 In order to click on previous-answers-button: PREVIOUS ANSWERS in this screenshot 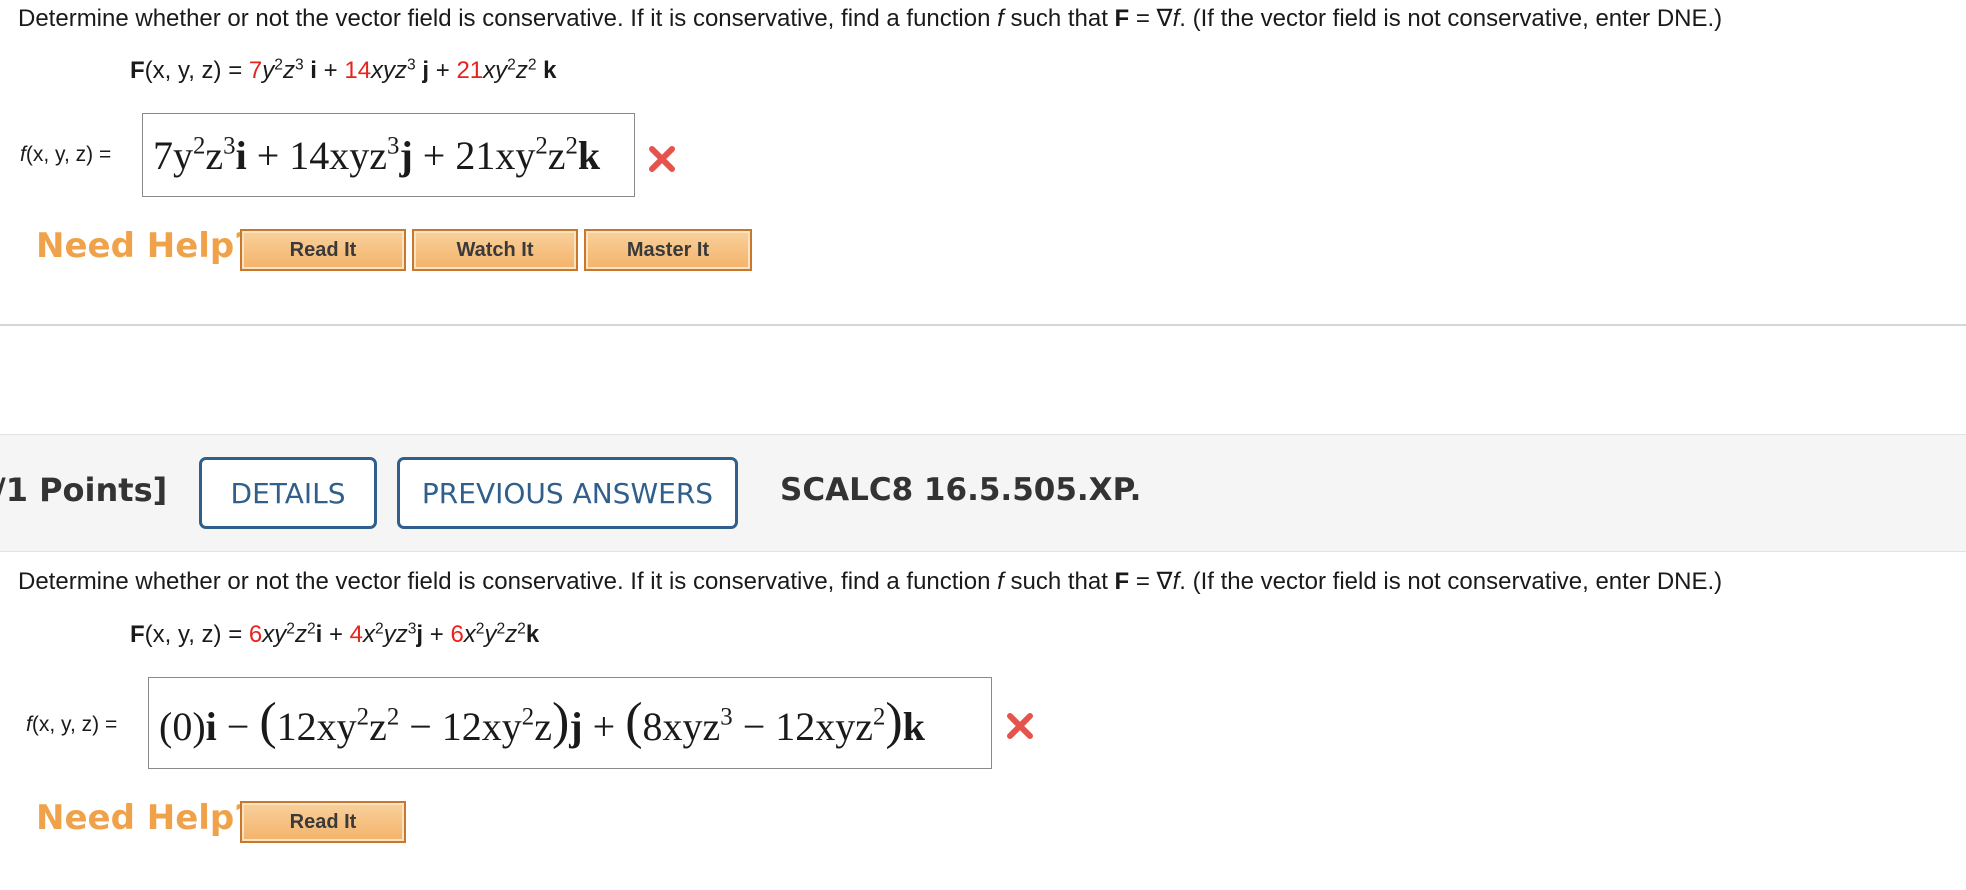, I will do `click(567, 493)`.